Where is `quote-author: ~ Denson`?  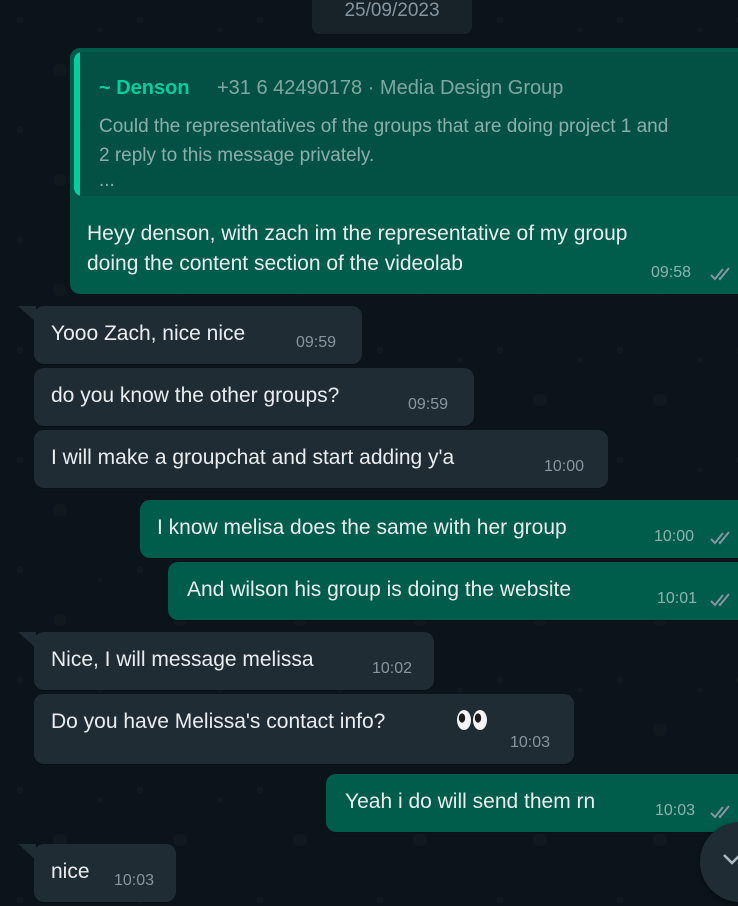 quote-author: ~ Denson is located at coordinates (144, 88).